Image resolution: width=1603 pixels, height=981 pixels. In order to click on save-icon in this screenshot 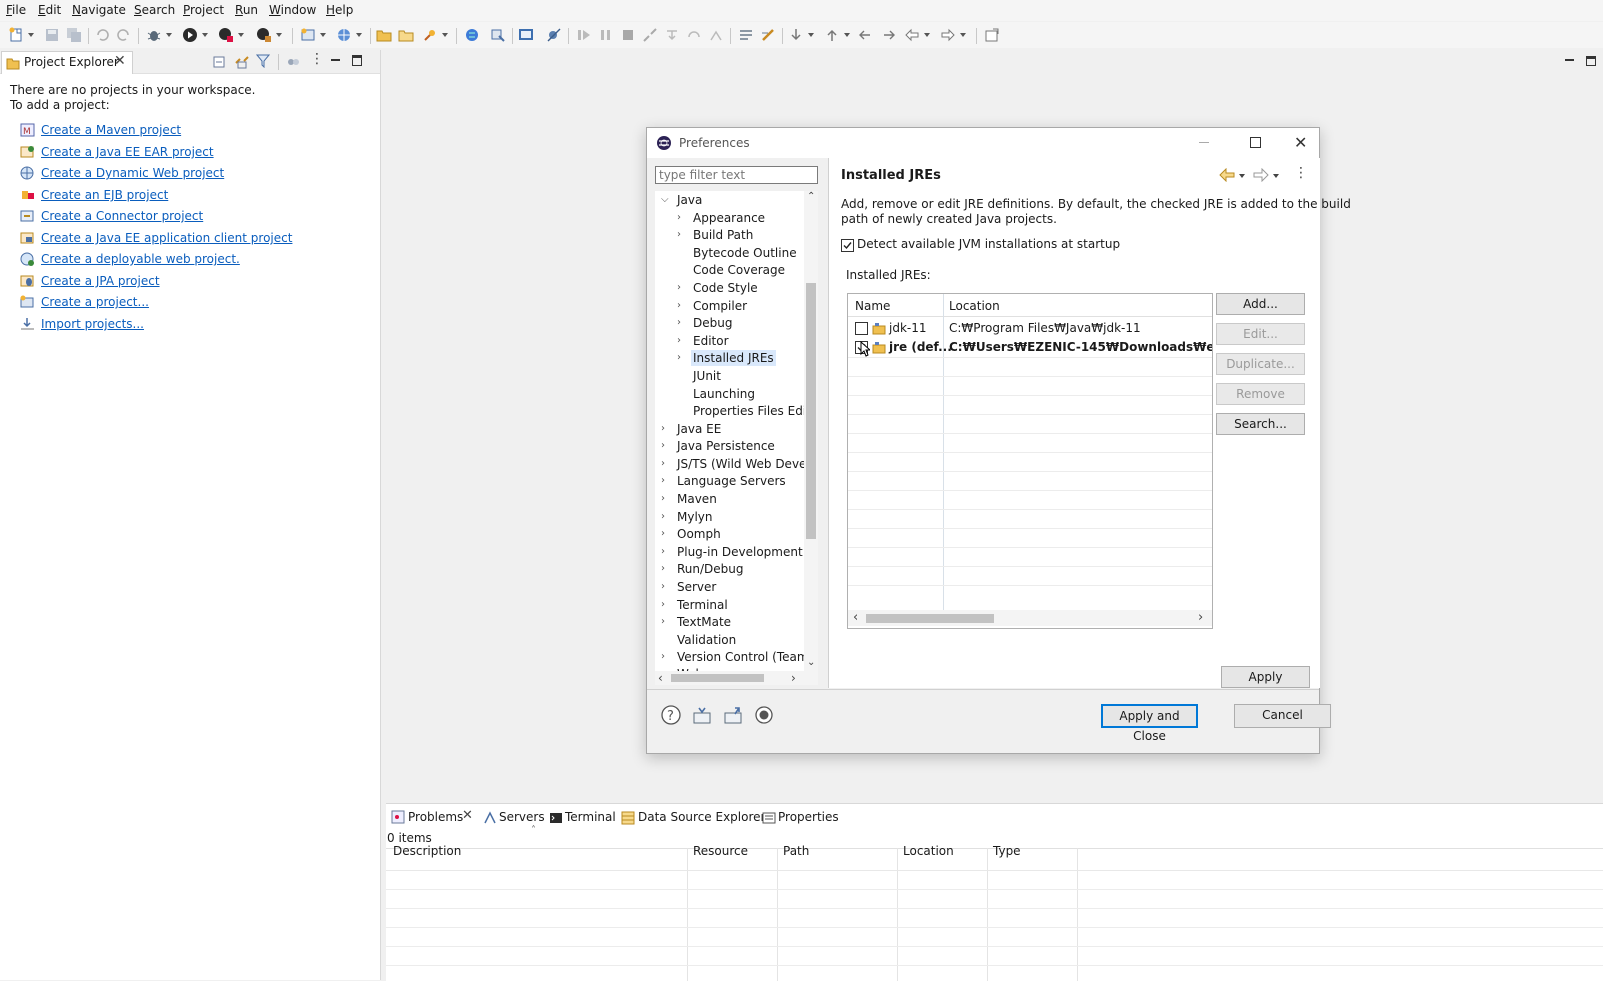, I will do `click(52, 35)`.